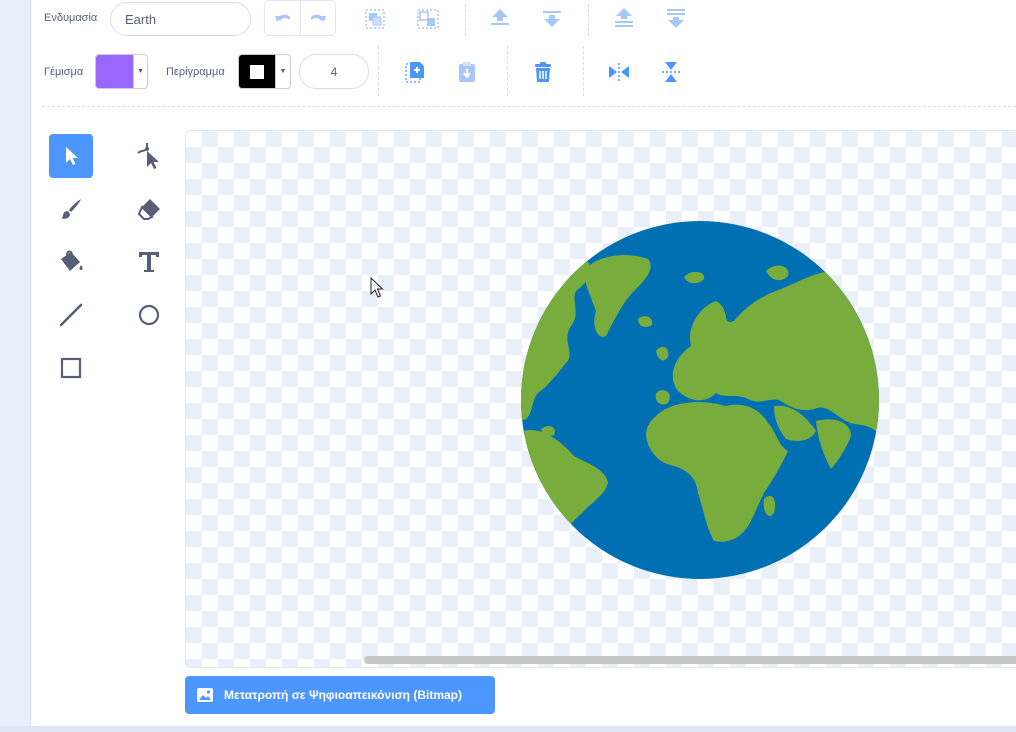 Image resolution: width=1016 pixels, height=732 pixels. I want to click on redo-button, so click(318, 18).